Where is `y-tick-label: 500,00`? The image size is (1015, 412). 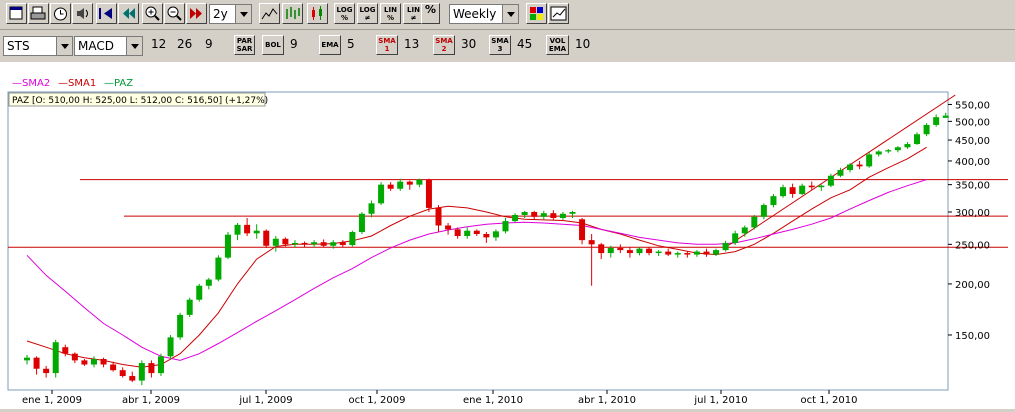
y-tick-label: 500,00 is located at coordinates (972, 122).